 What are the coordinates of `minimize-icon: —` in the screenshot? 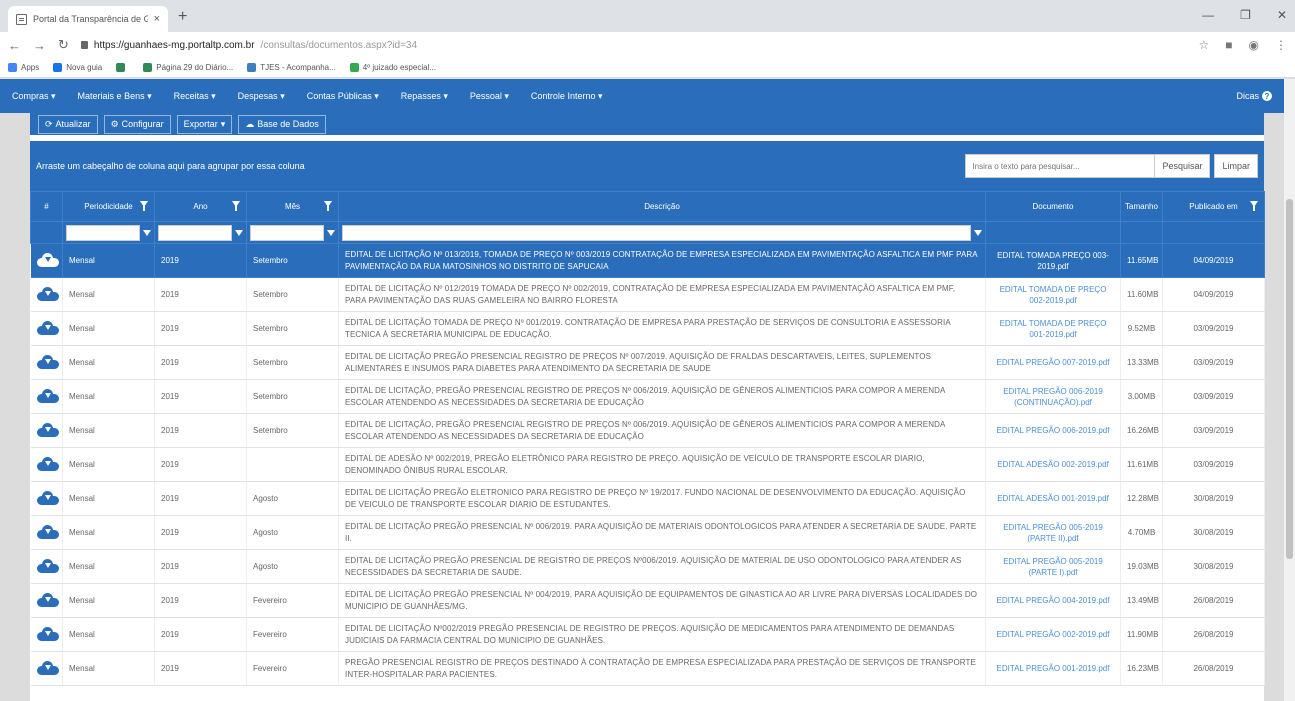 It's located at (1208, 15).